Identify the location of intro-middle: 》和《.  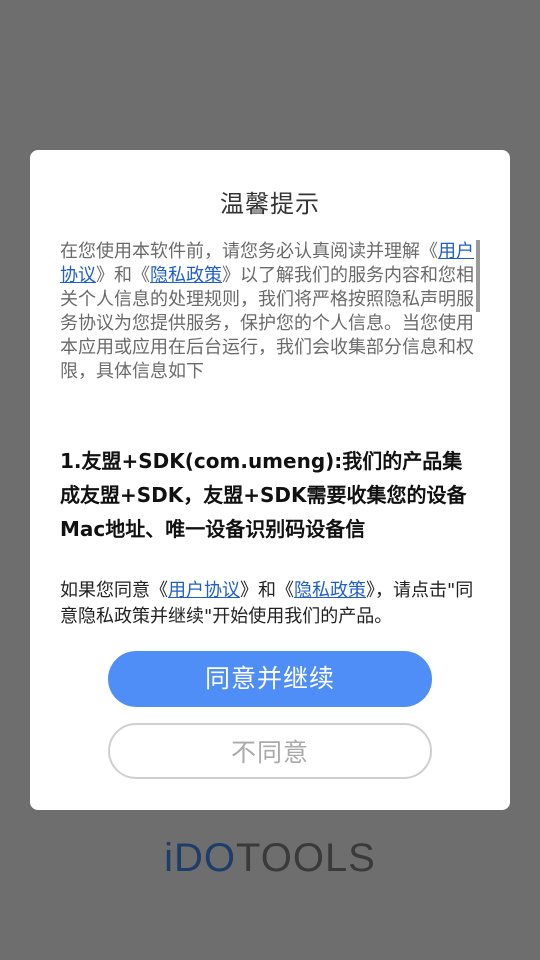
(123, 275).